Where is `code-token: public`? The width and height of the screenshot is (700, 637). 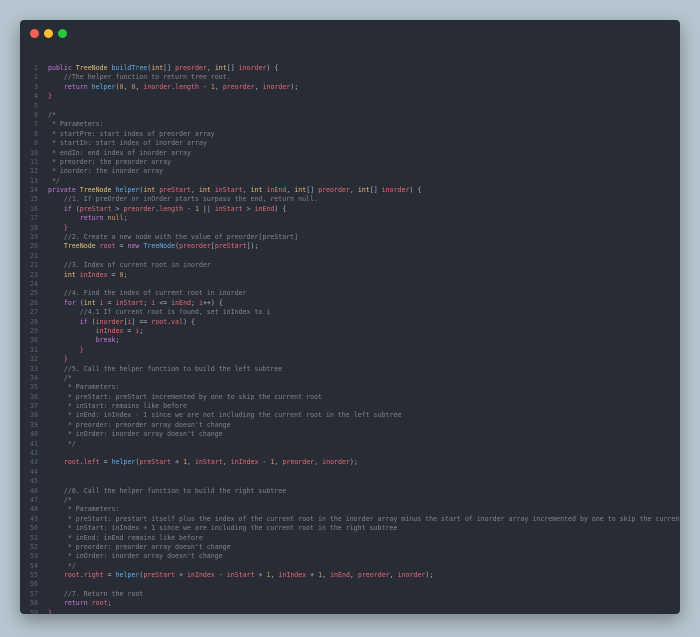 code-token: public is located at coordinates (62, 68).